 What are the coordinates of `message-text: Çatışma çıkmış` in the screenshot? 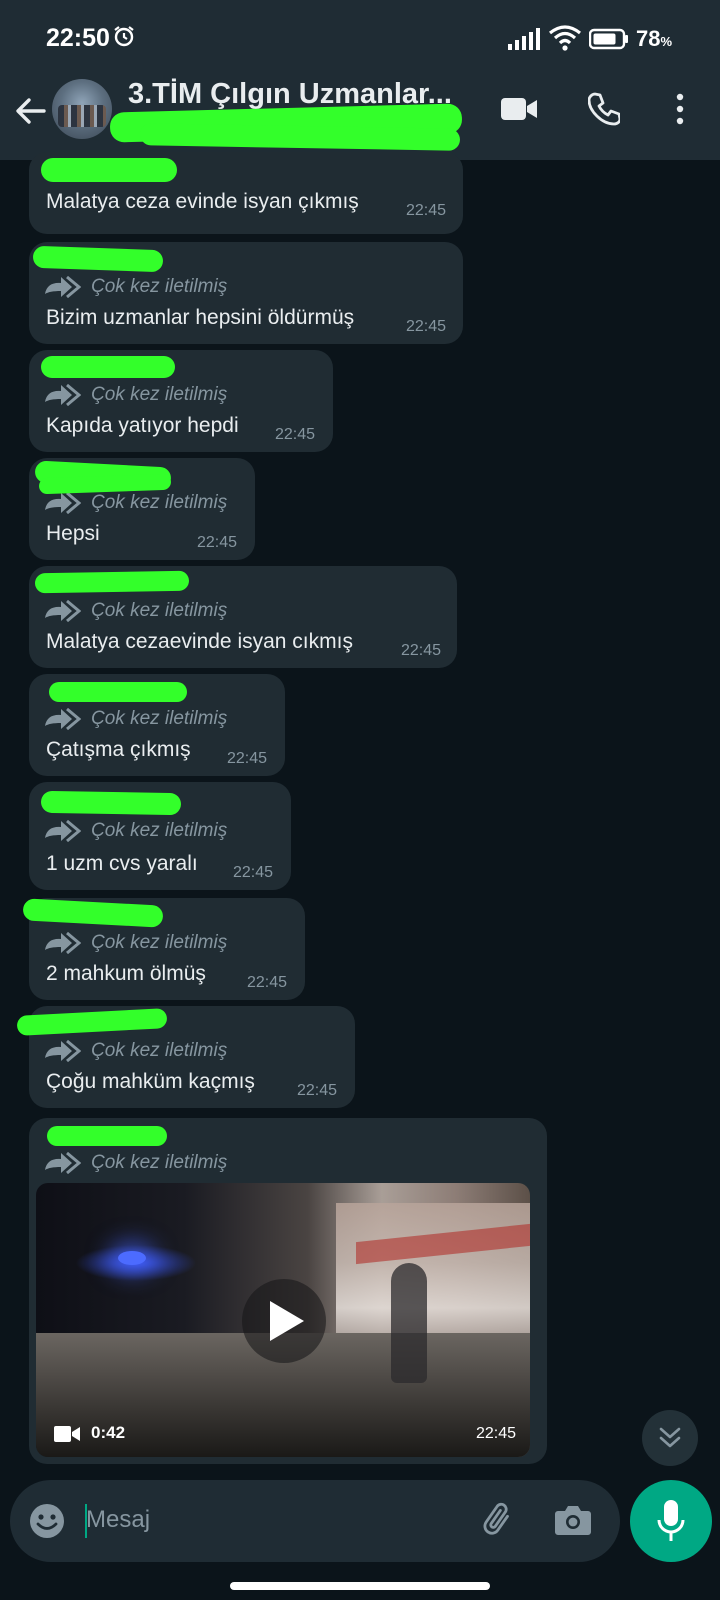 It's located at (118, 749).